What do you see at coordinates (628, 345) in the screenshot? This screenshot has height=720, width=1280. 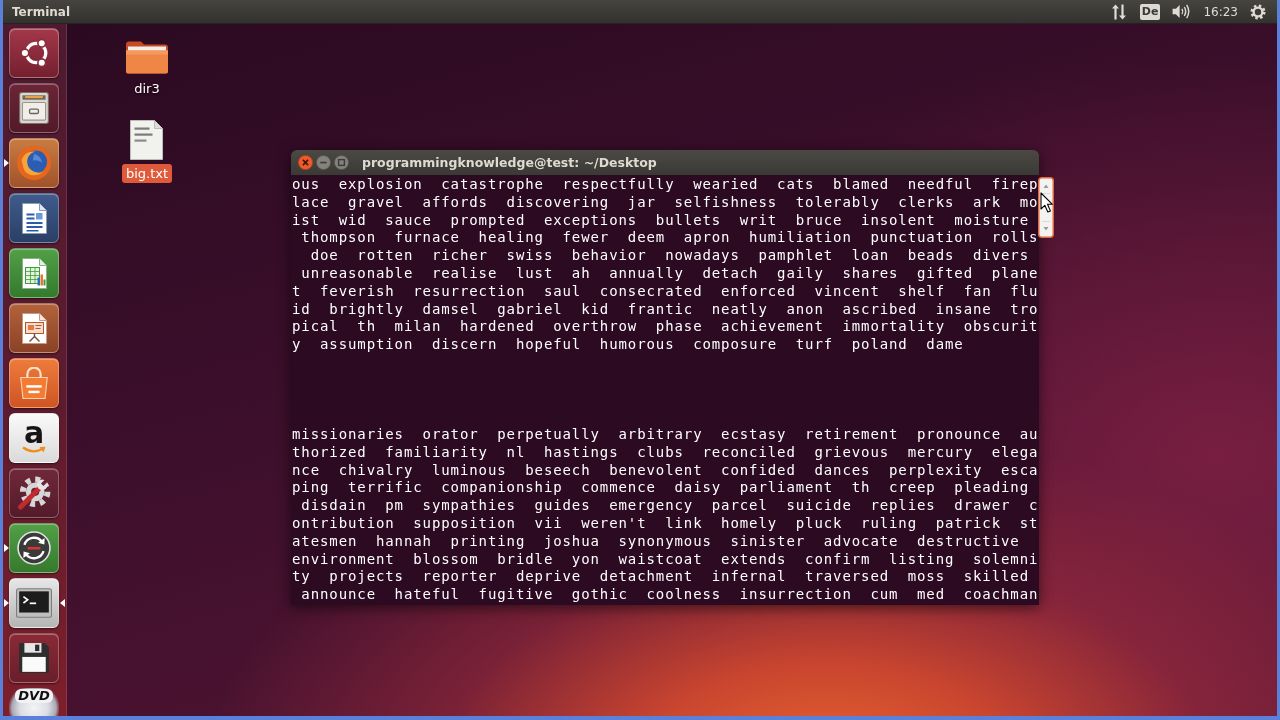 I see `terminal-line: y assumption discern hopeful humorous composure turf poland dame` at bounding box center [628, 345].